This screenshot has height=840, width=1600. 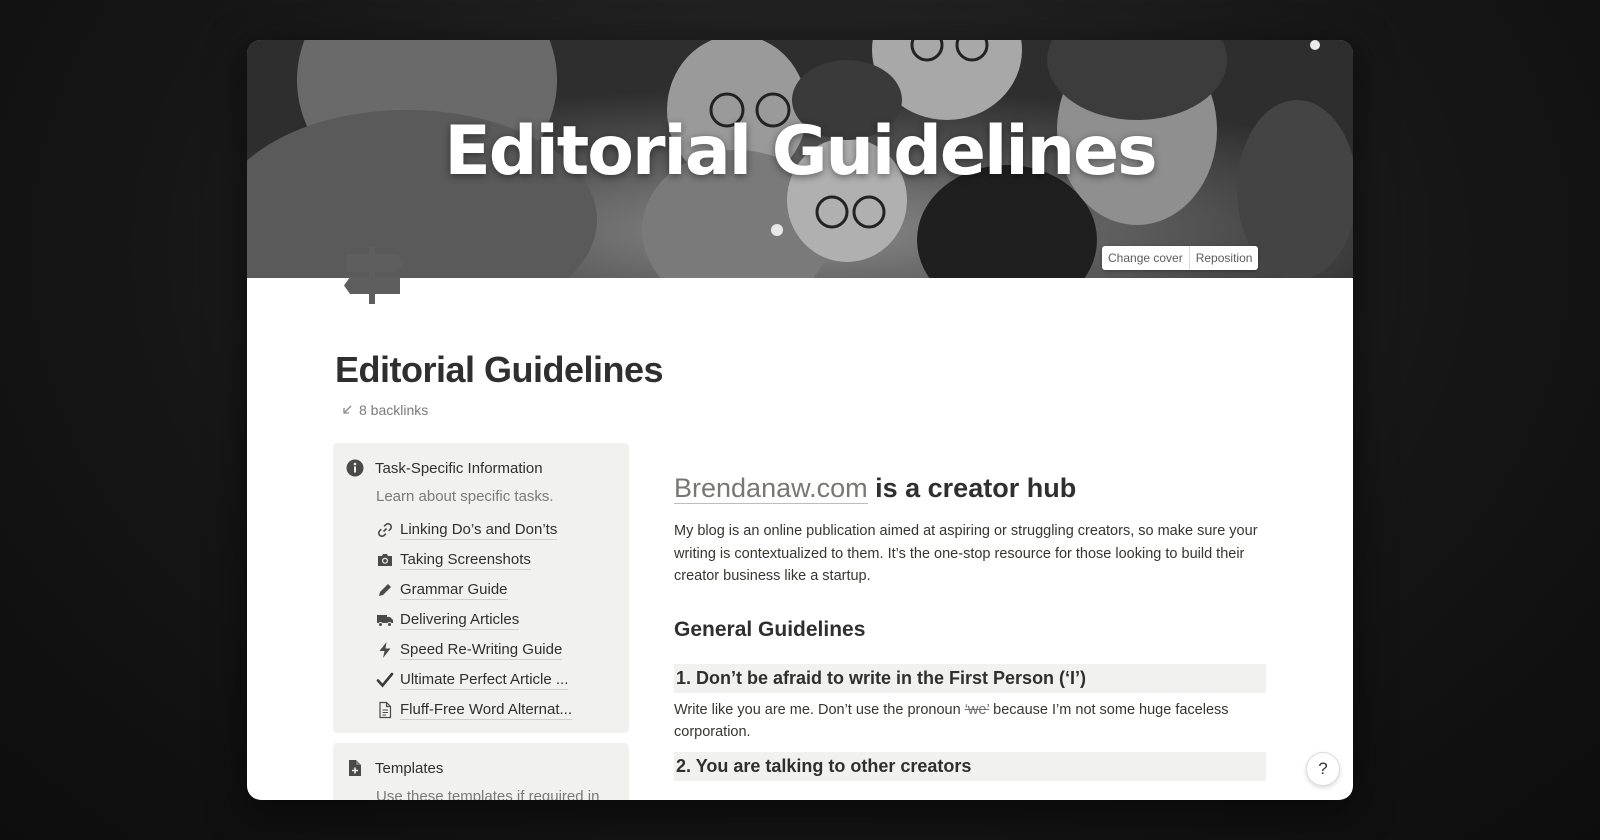 I want to click on backlinks-button: 8 backlinks, so click(x=384, y=410).